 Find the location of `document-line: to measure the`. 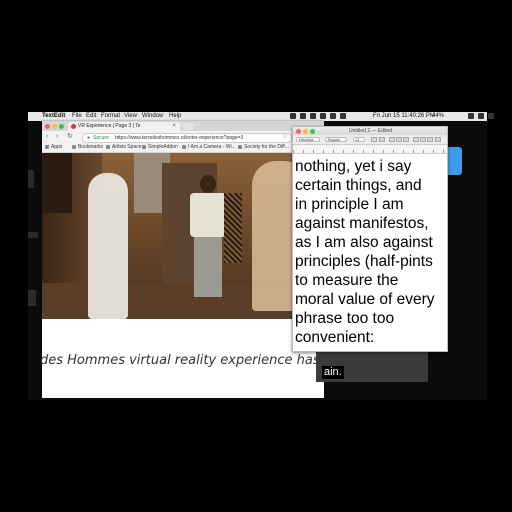

document-line: to measure the is located at coordinates (347, 280).